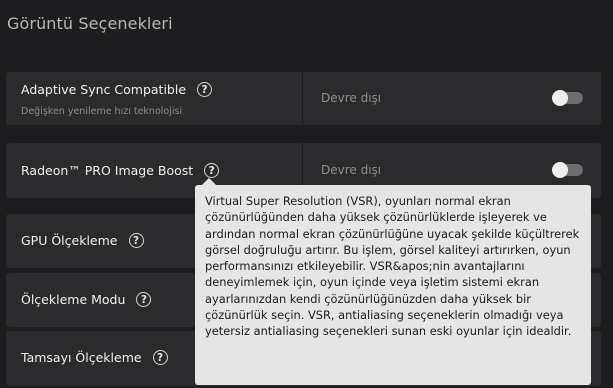 The image size is (613, 388). What do you see at coordinates (73, 299) in the screenshot?
I see `setting-label-text: Ölçekleme Modu` at bounding box center [73, 299].